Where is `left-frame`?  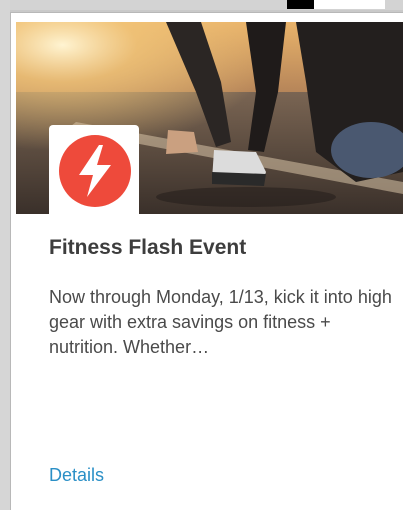 left-frame is located at coordinates (5, 255).